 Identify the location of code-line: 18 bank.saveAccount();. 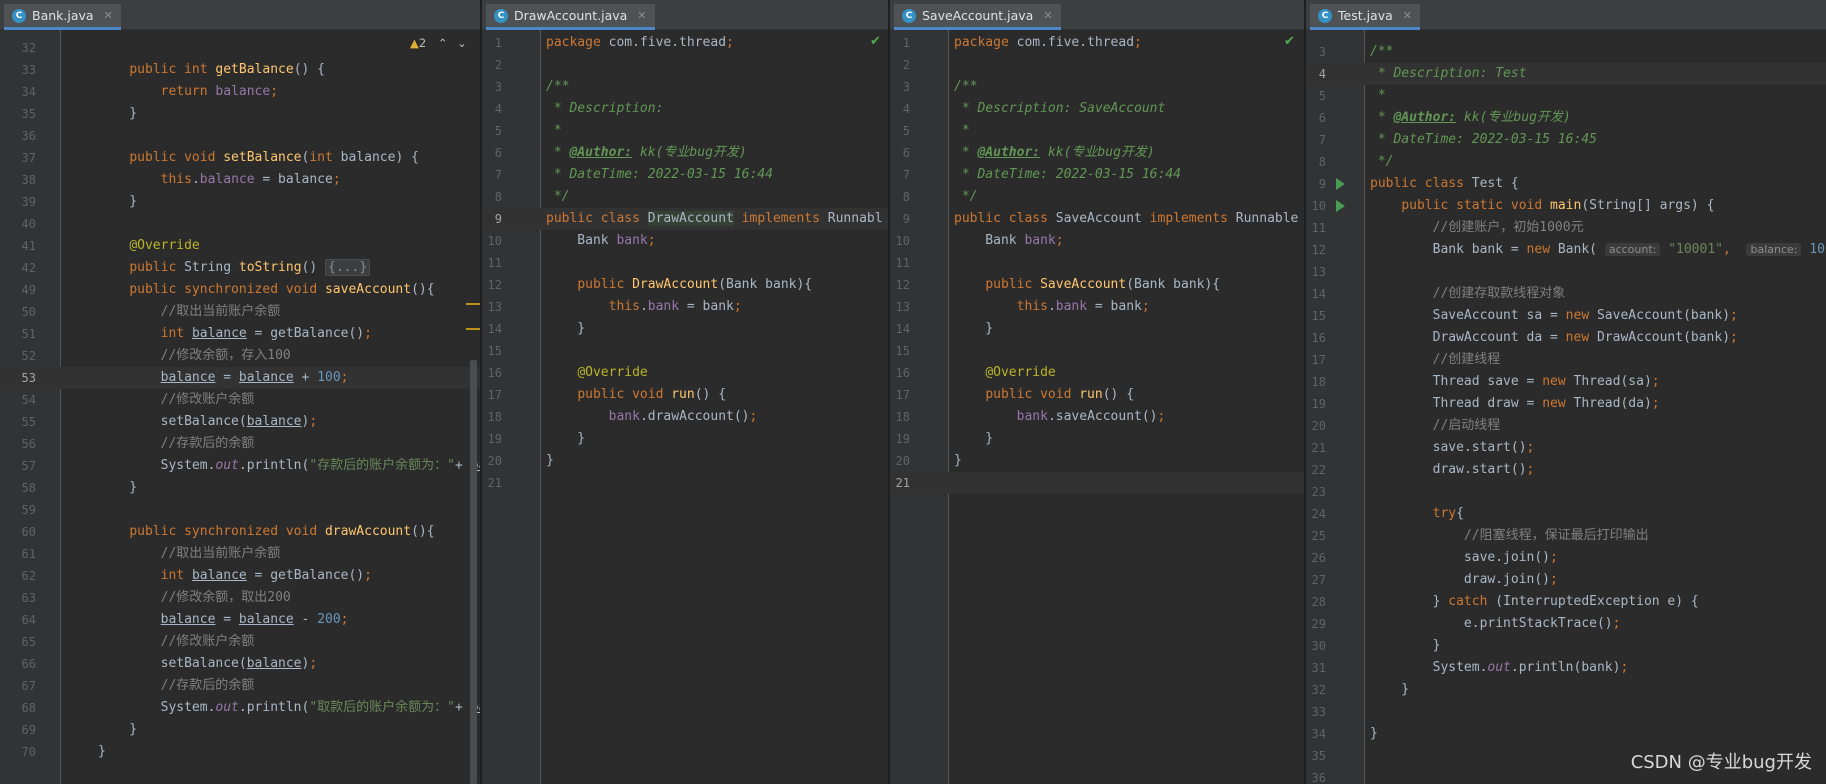
(1097, 417).